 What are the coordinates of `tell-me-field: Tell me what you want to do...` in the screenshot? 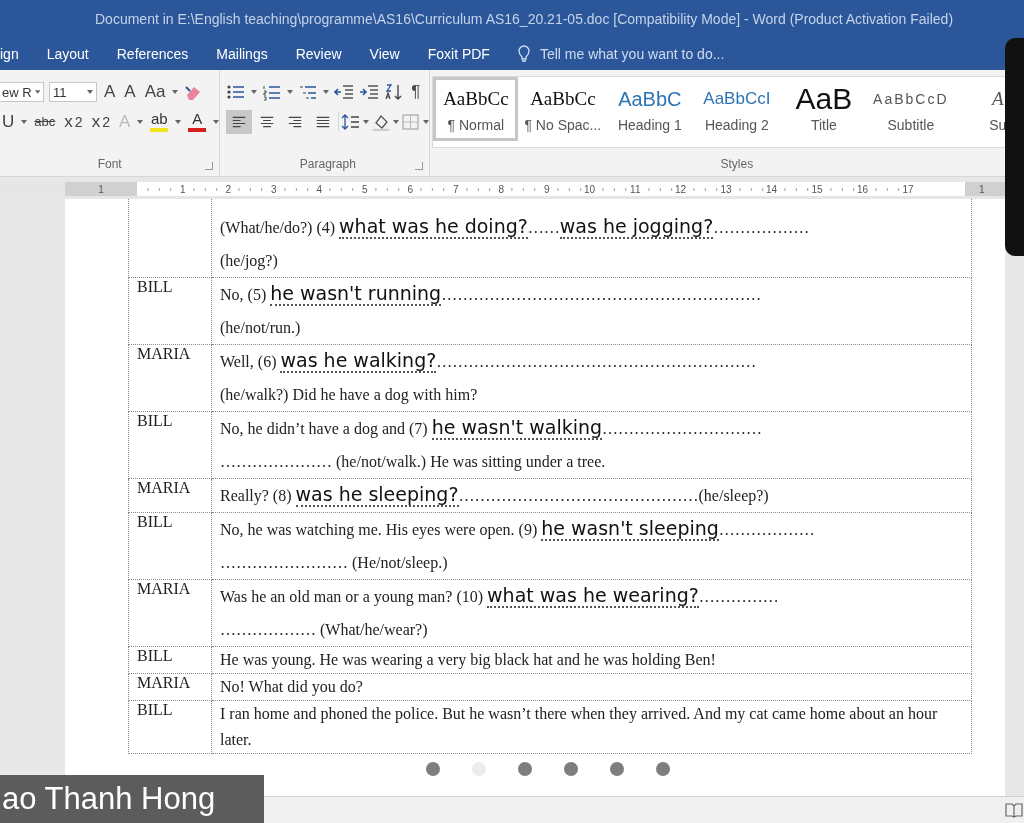 It's located at (632, 54).